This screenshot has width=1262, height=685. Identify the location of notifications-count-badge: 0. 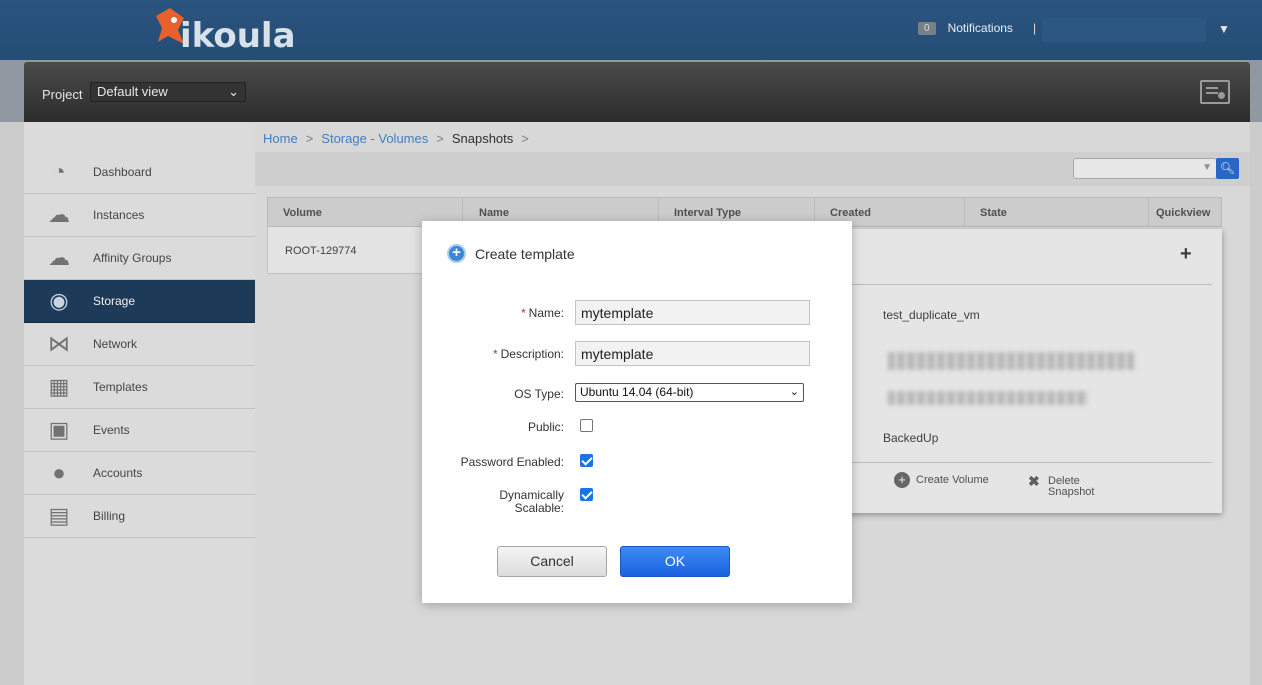
(927, 28).